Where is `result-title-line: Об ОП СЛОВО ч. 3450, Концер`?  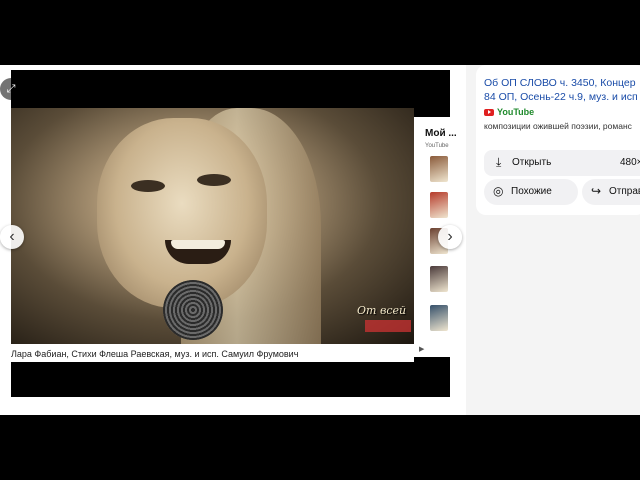 result-title-line: Об ОП СЛОВО ч. 3450, Концер is located at coordinates (562, 83).